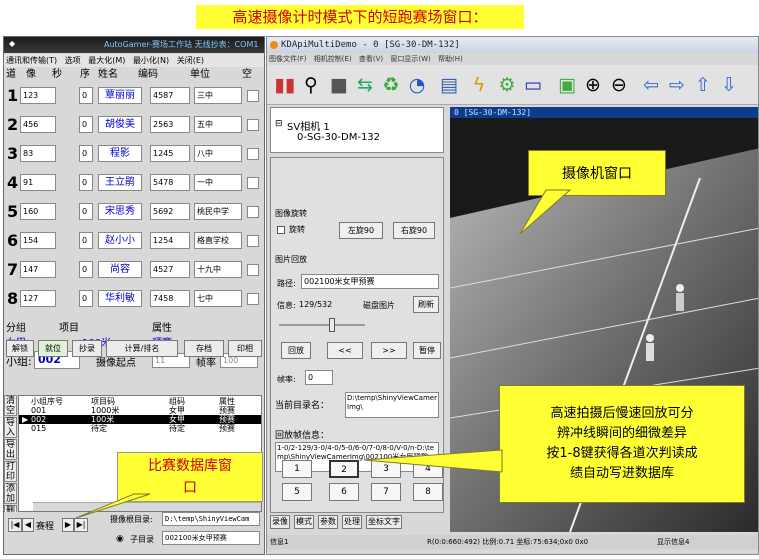  I want to click on athlete-image-cell: 160, so click(38, 211).